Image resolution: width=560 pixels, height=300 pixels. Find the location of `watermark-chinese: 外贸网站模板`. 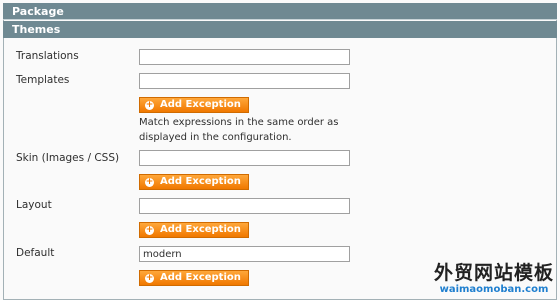

watermark-chinese: 外贸网站模板 is located at coordinates (493, 273).